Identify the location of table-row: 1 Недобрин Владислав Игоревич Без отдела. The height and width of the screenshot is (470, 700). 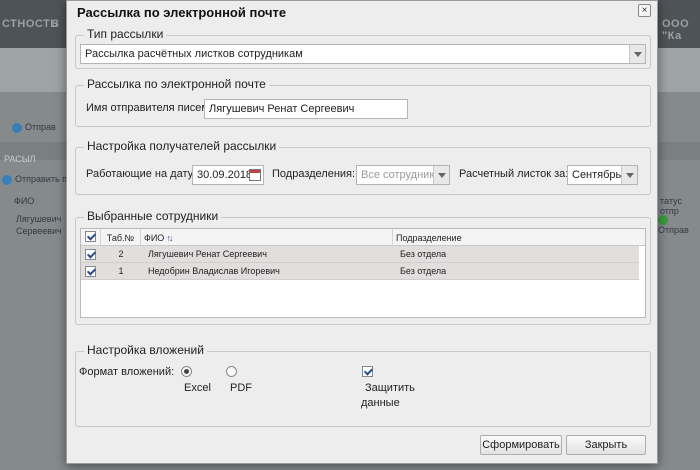
(360, 271).